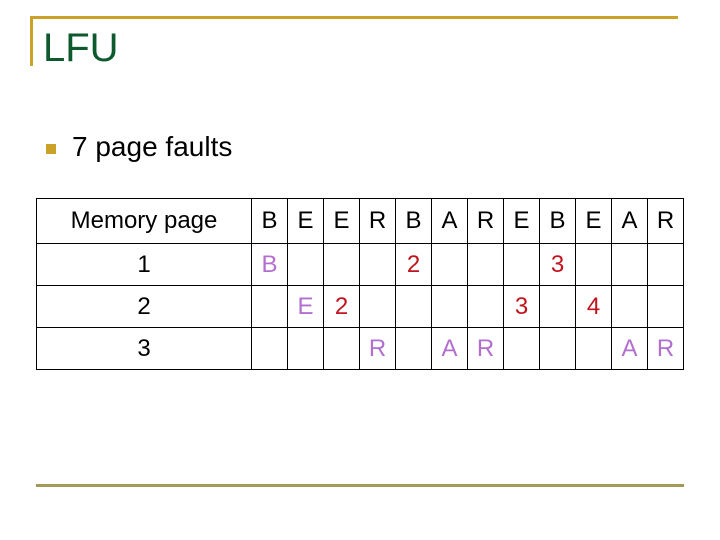 This screenshot has width=720, height=540. What do you see at coordinates (51, 149) in the screenshot?
I see `square-bullet-icon` at bounding box center [51, 149].